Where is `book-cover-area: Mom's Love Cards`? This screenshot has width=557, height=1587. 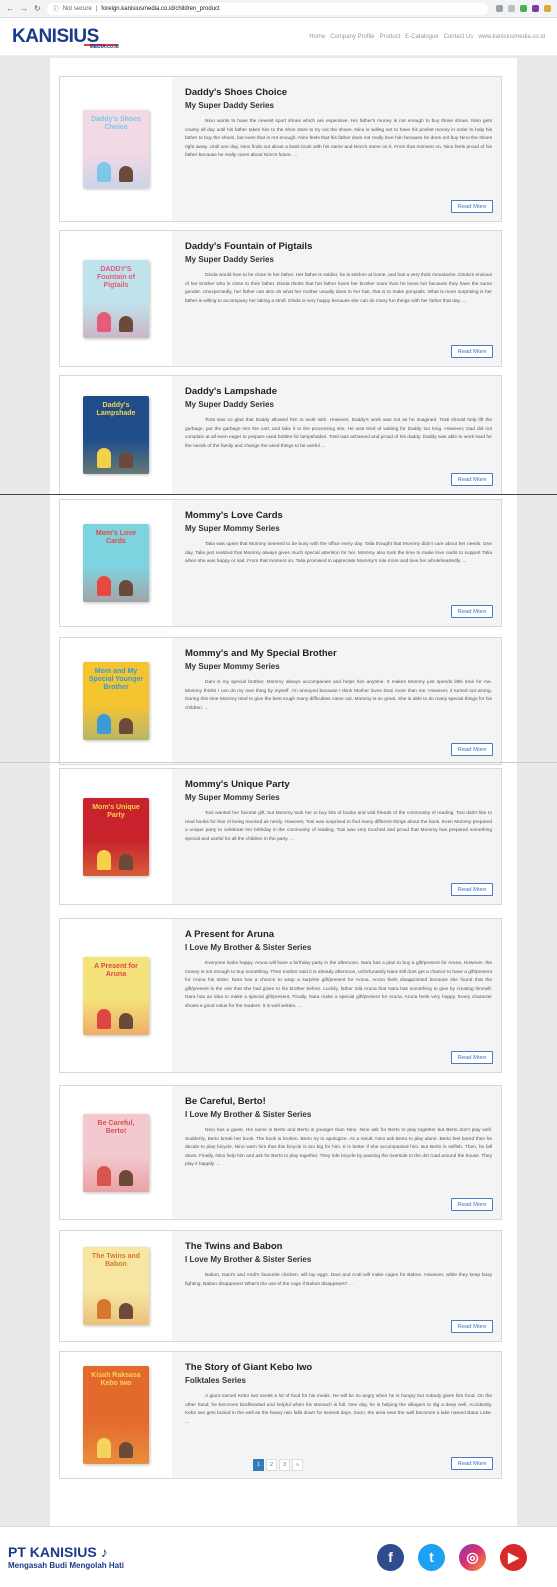 book-cover-area: Mom's Love Cards is located at coordinates (116, 563).